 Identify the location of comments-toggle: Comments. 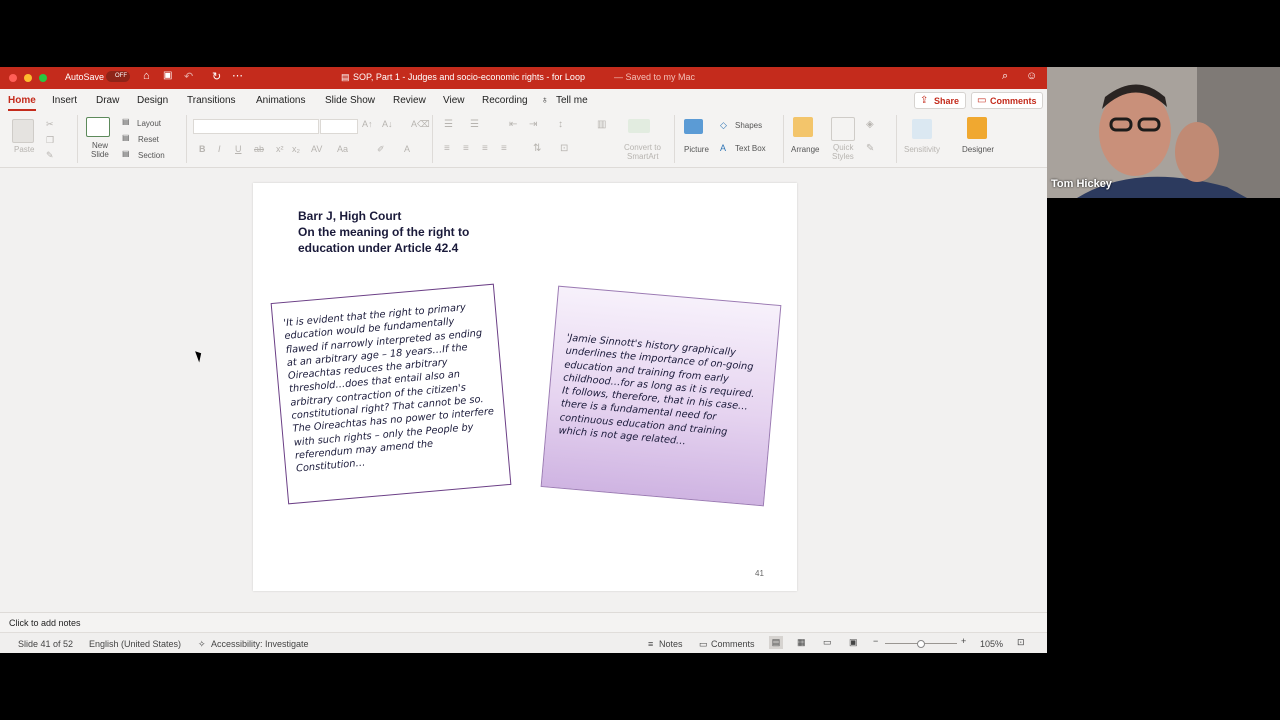
(733, 644).